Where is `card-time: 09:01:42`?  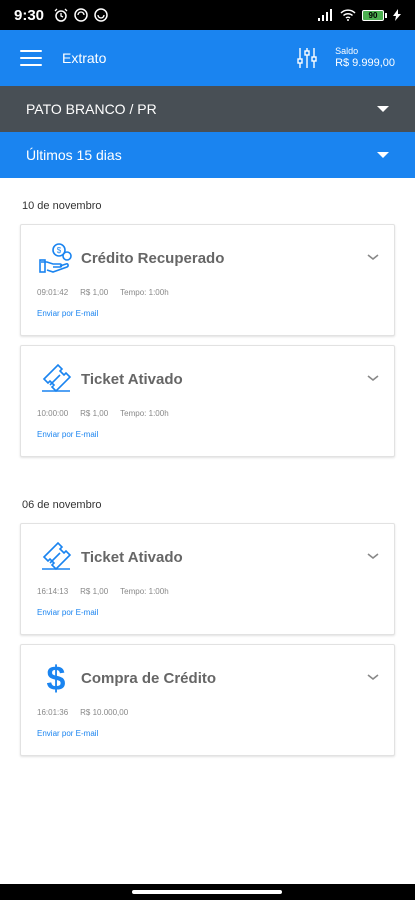 card-time: 09:01:42 is located at coordinates (53, 292).